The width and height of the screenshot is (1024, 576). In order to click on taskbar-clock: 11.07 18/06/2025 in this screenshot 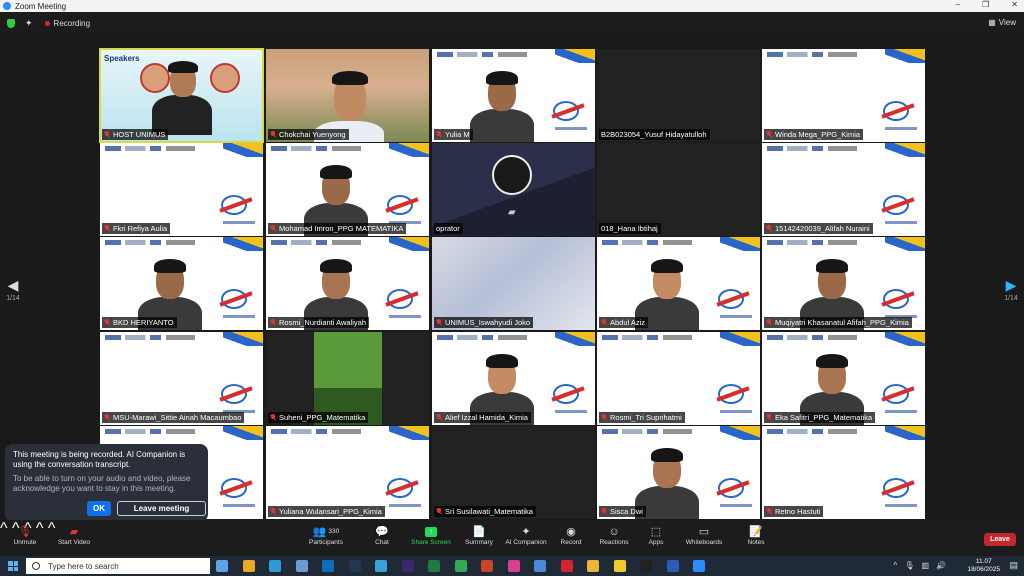, I will do `click(983, 566)`.